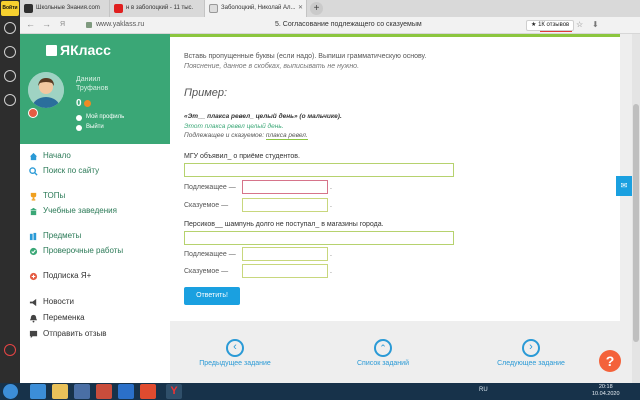 This screenshot has width=640, height=400. Describe the element at coordinates (148, 391) in the screenshot. I see `yandex-app-icon` at that location.